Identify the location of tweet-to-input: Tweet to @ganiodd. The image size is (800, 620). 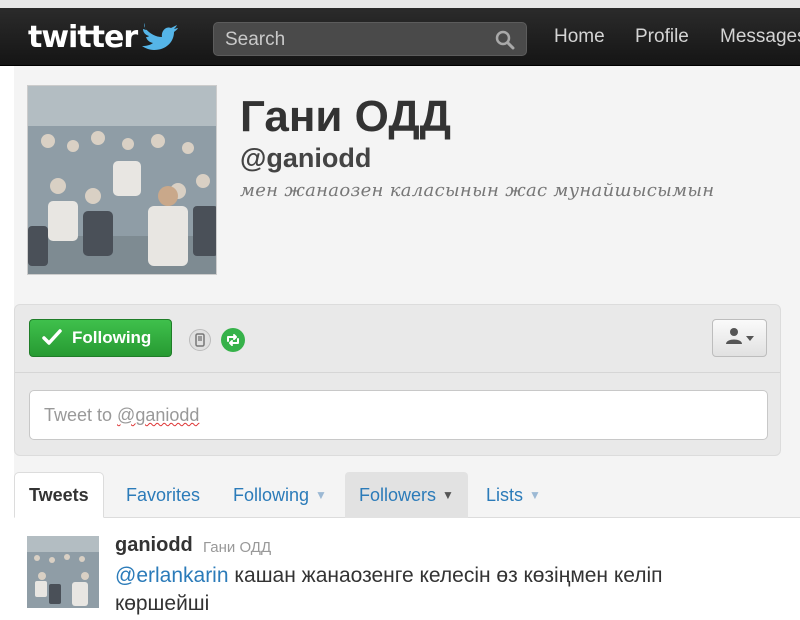
(398, 415).